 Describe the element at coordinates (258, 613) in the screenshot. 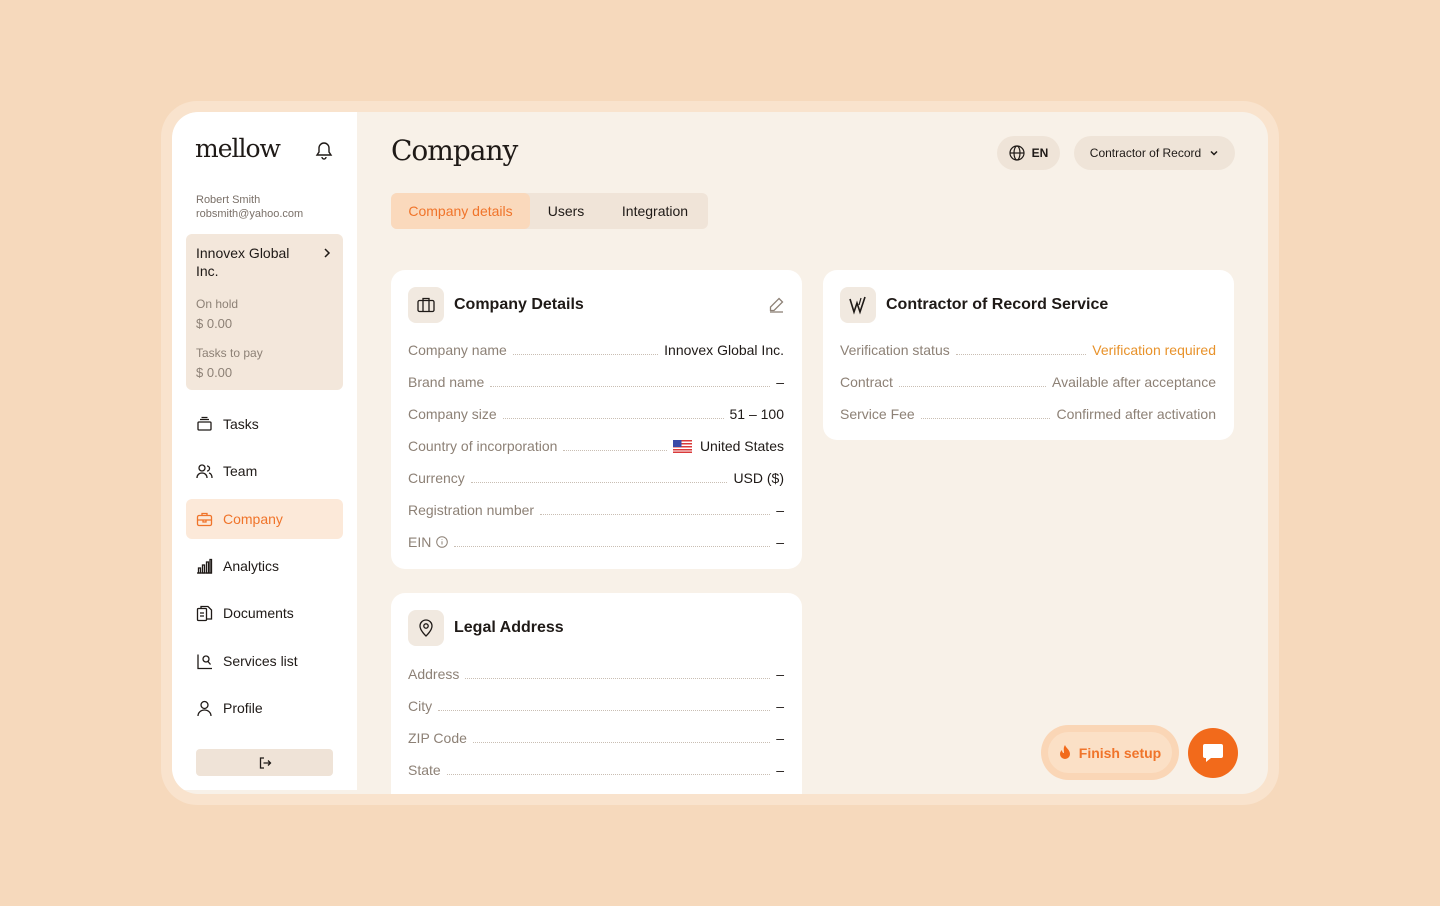

I see `nav-item-label: Documents` at that location.